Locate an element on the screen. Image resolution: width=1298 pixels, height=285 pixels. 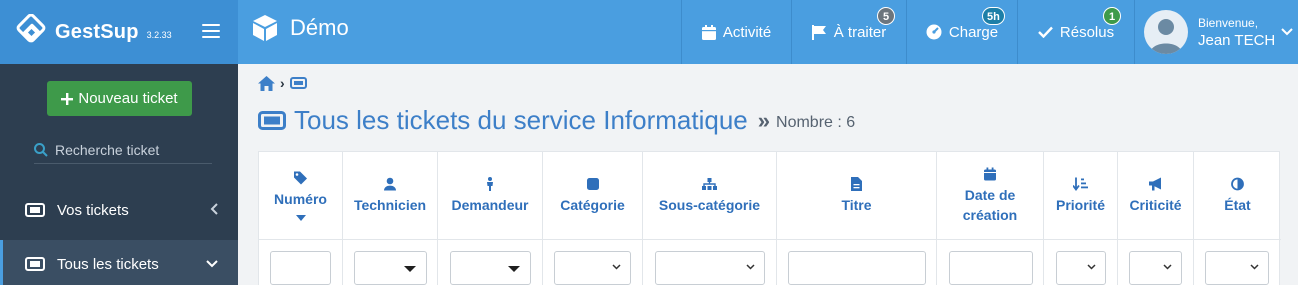
nav-label: À traiter is located at coordinates (860, 32).